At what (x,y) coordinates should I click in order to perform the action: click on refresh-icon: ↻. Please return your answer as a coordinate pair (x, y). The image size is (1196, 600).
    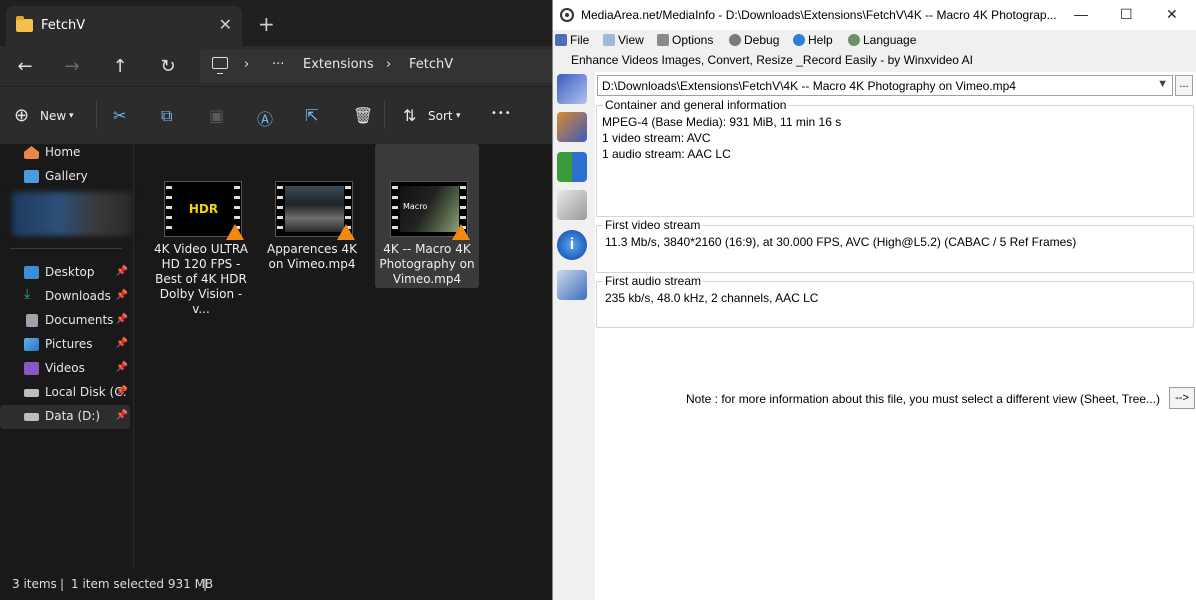
    Looking at the image, I should click on (168, 66).